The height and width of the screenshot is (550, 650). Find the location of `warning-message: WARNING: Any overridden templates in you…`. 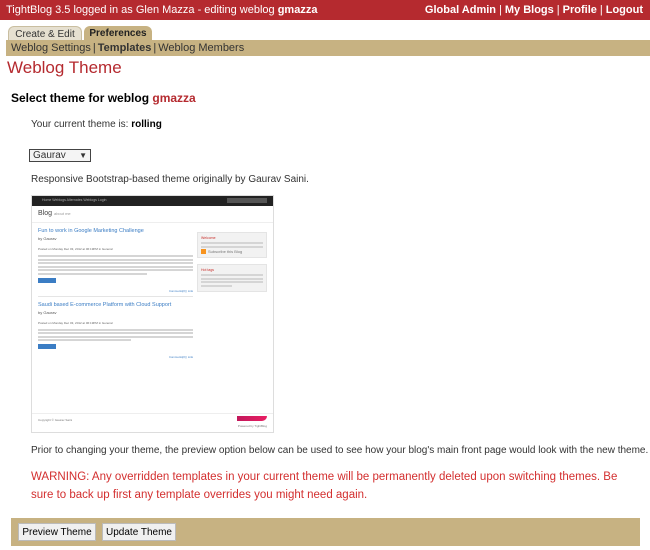

warning-message: WARNING: Any overridden templates in you… is located at coordinates (331, 486).